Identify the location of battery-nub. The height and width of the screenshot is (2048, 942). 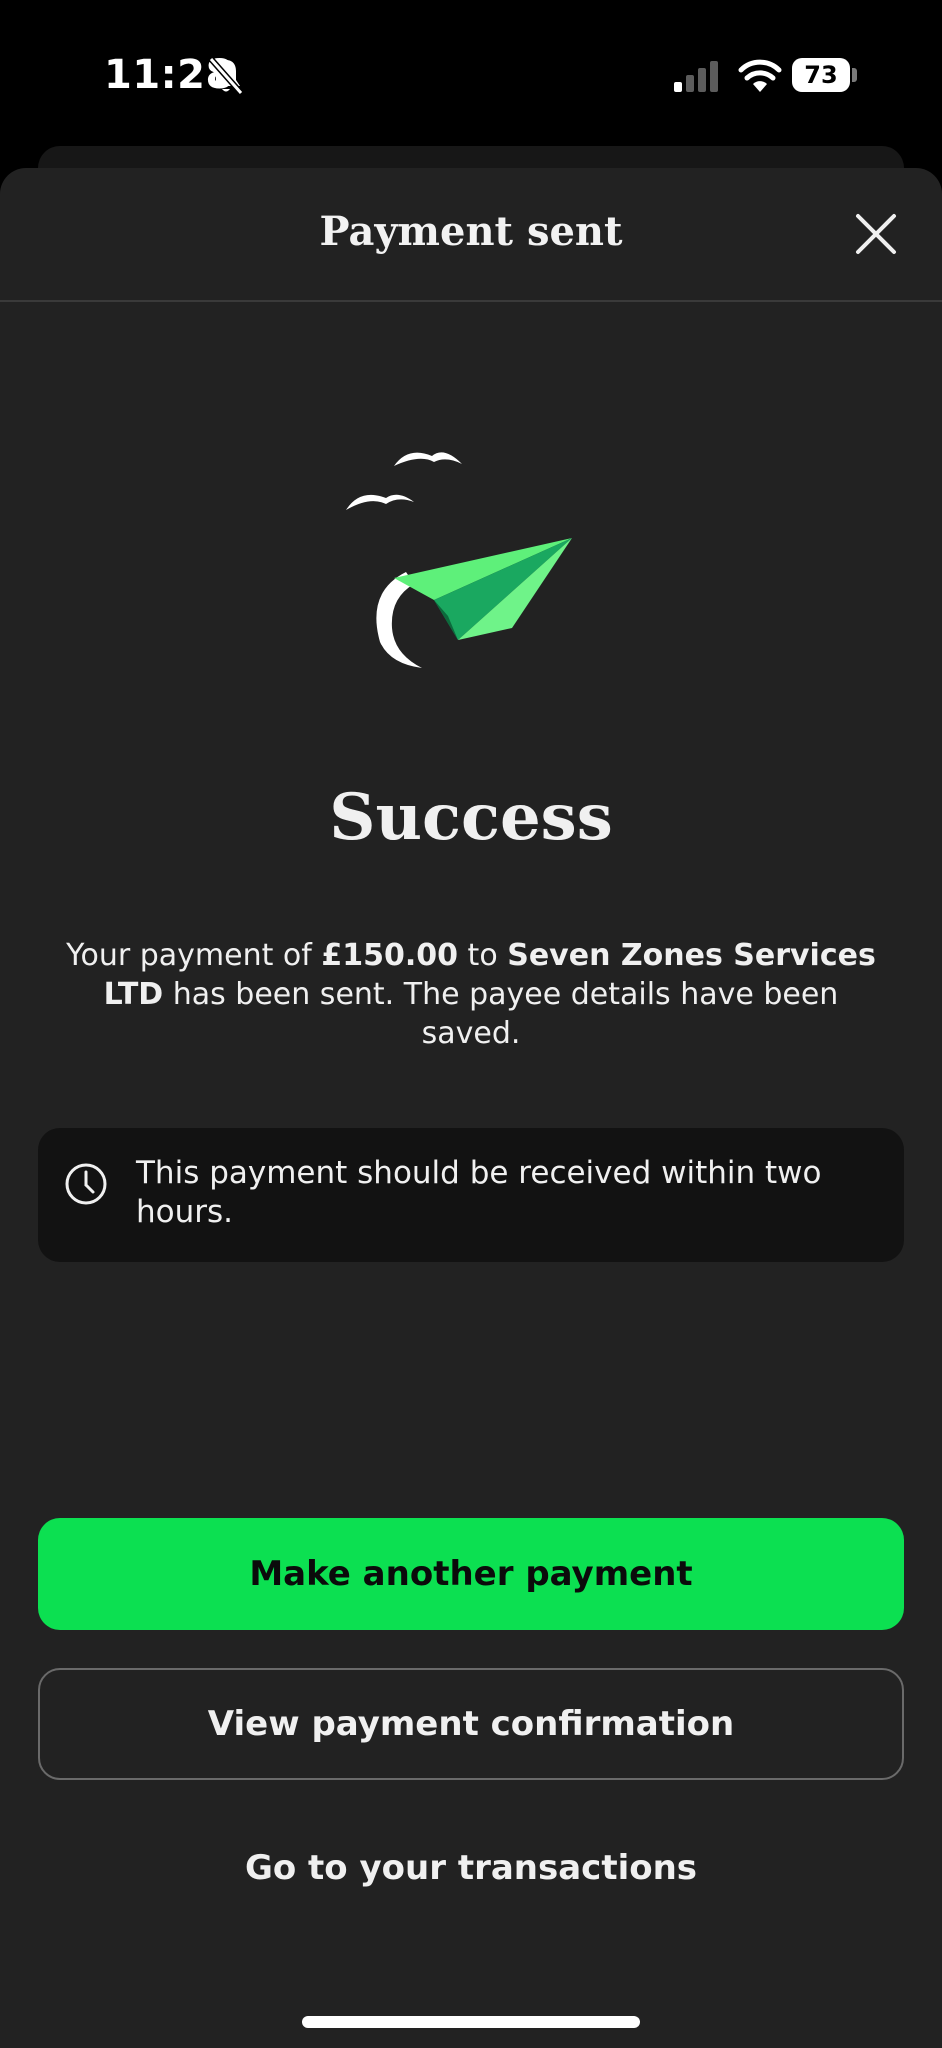
(854, 75).